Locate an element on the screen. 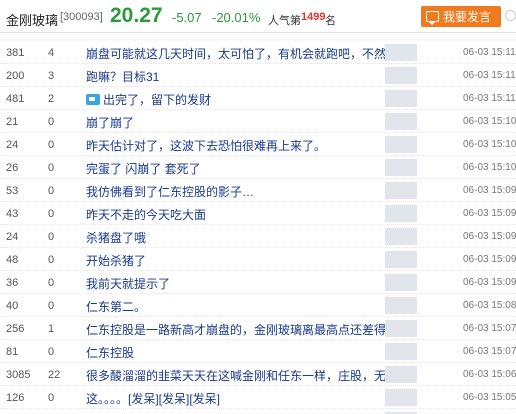  reply-count: 2 is located at coordinates (51, 99).